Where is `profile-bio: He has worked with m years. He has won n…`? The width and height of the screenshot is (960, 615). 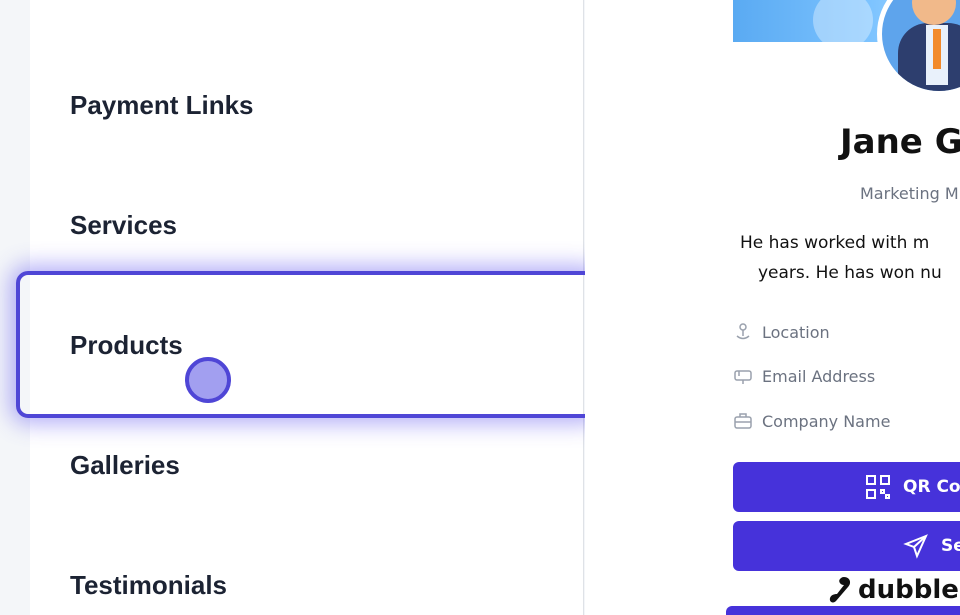 profile-bio: He has worked with m years. He has won n… is located at coordinates (841, 258).